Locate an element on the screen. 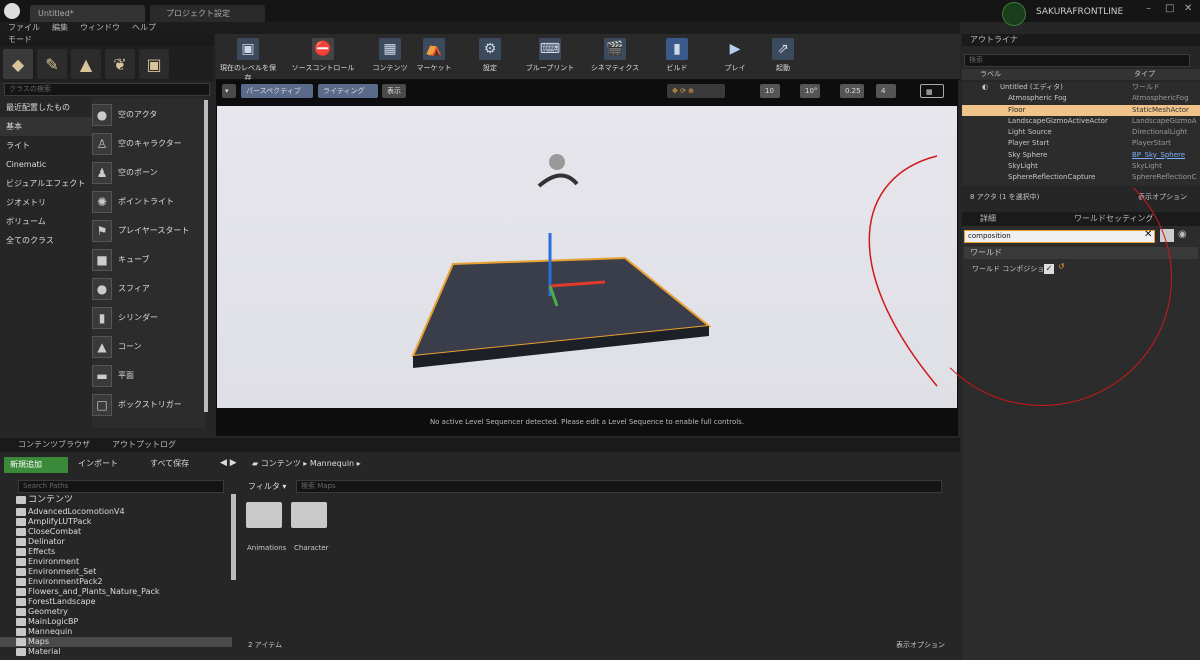 The image size is (1200, 660). tab-project-settings: プロジェクト設定 is located at coordinates (207, 13).